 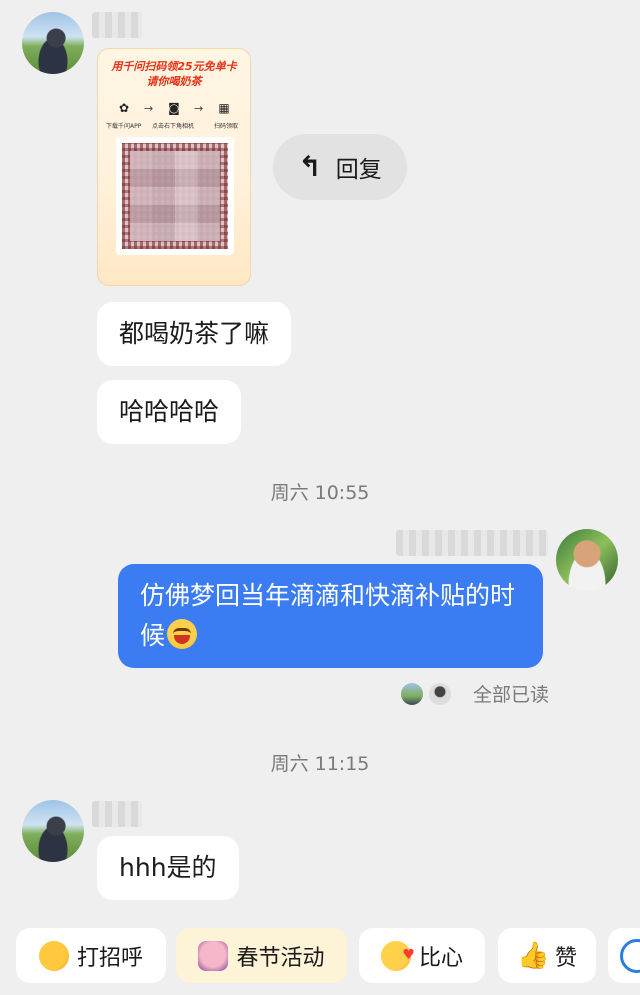 I want to click on message-text: hhh是的, so click(x=168, y=867).